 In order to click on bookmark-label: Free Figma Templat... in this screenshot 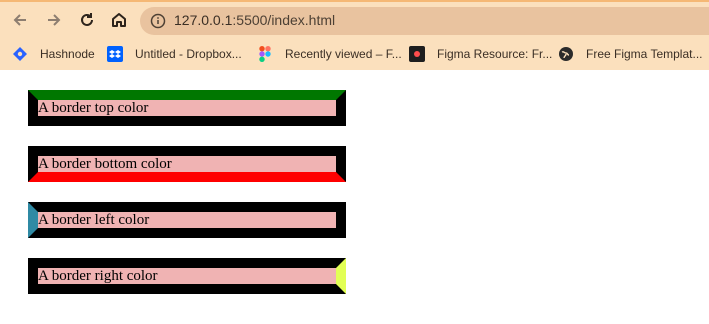, I will do `click(644, 54)`.